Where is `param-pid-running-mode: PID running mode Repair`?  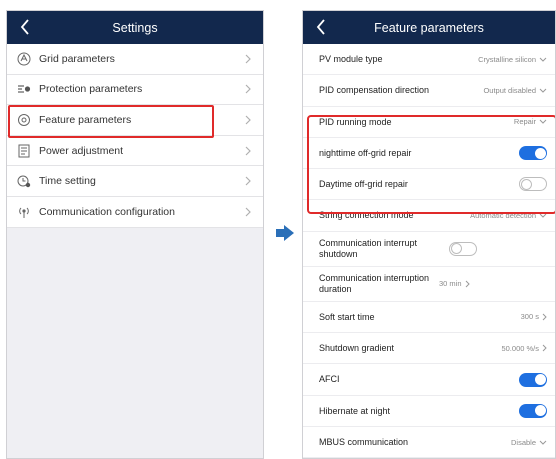 param-pid-running-mode: PID running mode Repair is located at coordinates (429, 122).